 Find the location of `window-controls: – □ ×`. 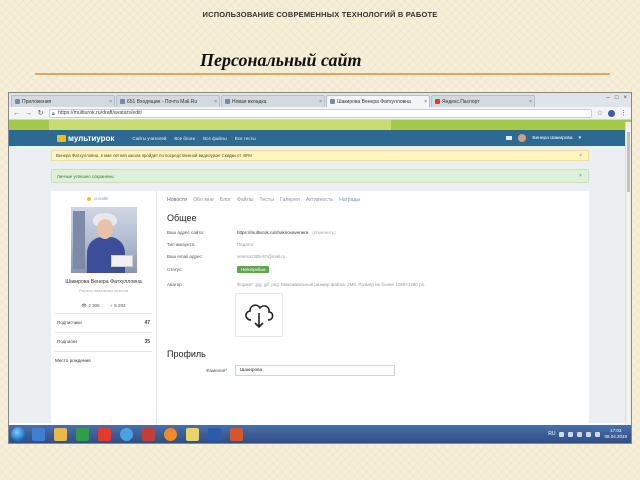

window-controls: – □ × is located at coordinates (617, 98).